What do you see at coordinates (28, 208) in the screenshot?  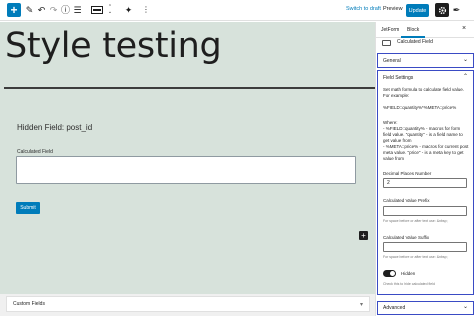 I see `submit-button: Submit` at bounding box center [28, 208].